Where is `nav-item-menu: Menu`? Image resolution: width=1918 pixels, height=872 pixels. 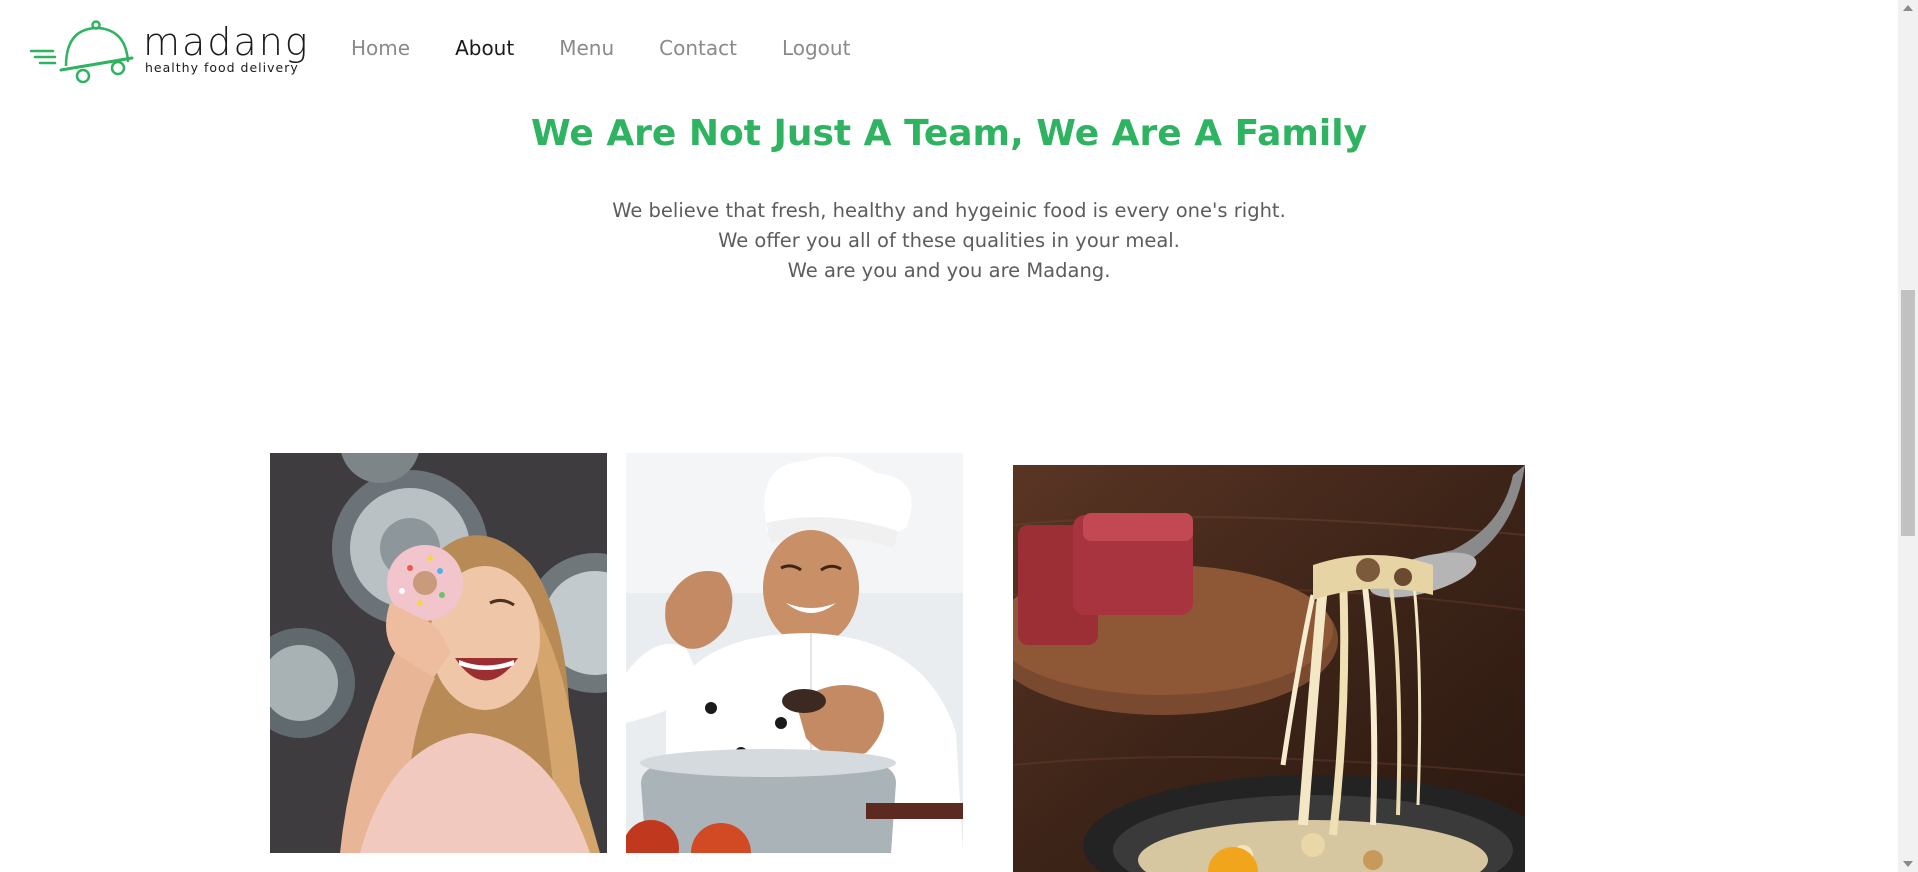 nav-item-menu: Menu is located at coordinates (586, 48).